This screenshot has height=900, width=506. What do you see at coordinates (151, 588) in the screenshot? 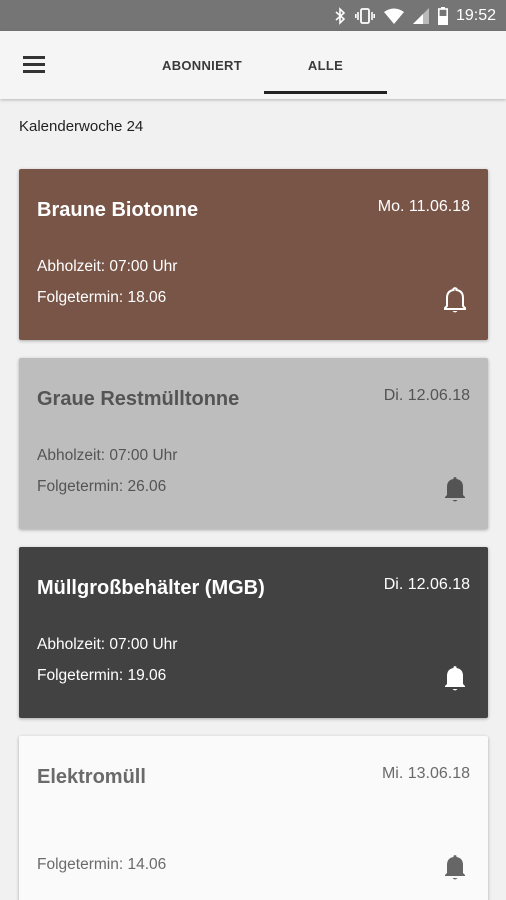
I see `card-title: Müllgroßbehälter (MGB)` at bounding box center [151, 588].